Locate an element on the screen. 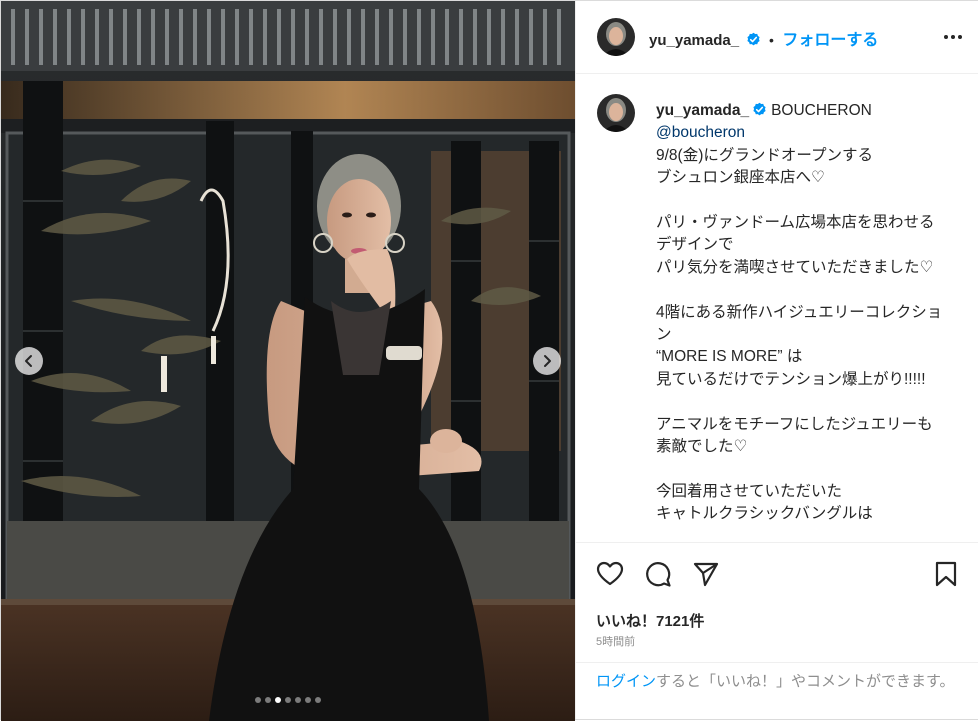 The image size is (978, 721). chevron-right-icon is located at coordinates (547, 361).